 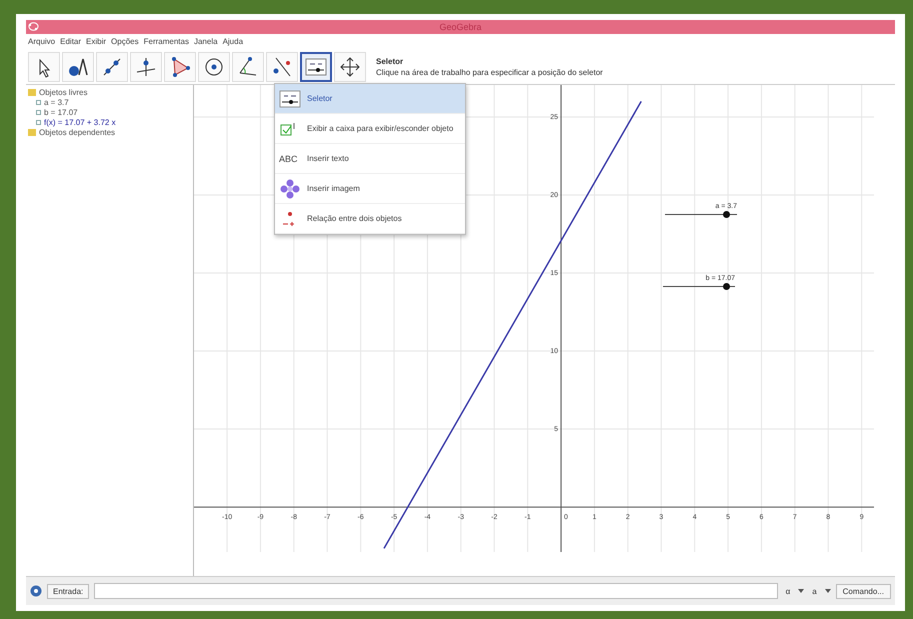 What do you see at coordinates (370, 159) in the screenshot?
I see `menu-item: ABC Inserir texto` at bounding box center [370, 159].